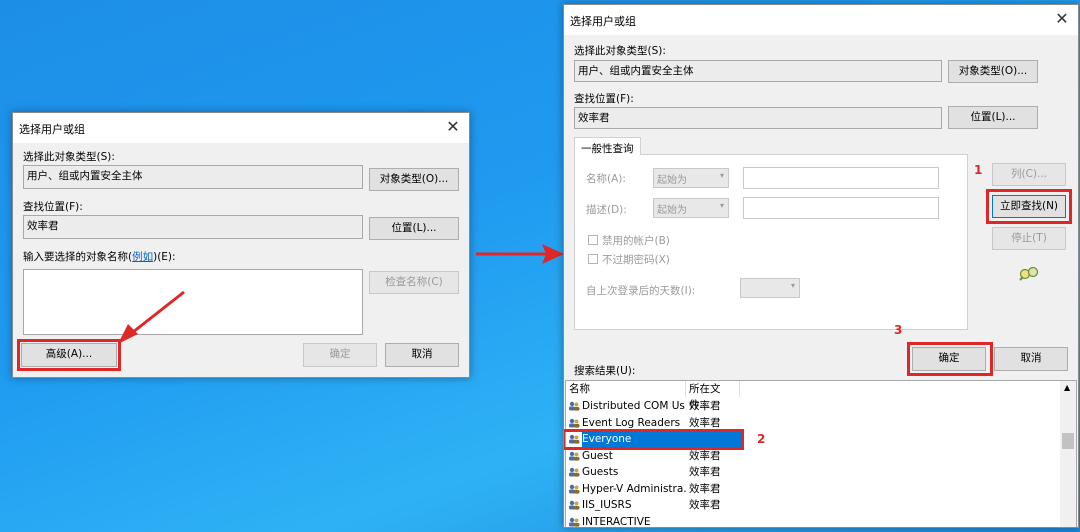  What do you see at coordinates (898, 330) in the screenshot?
I see `step-3-marker: 3` at bounding box center [898, 330].